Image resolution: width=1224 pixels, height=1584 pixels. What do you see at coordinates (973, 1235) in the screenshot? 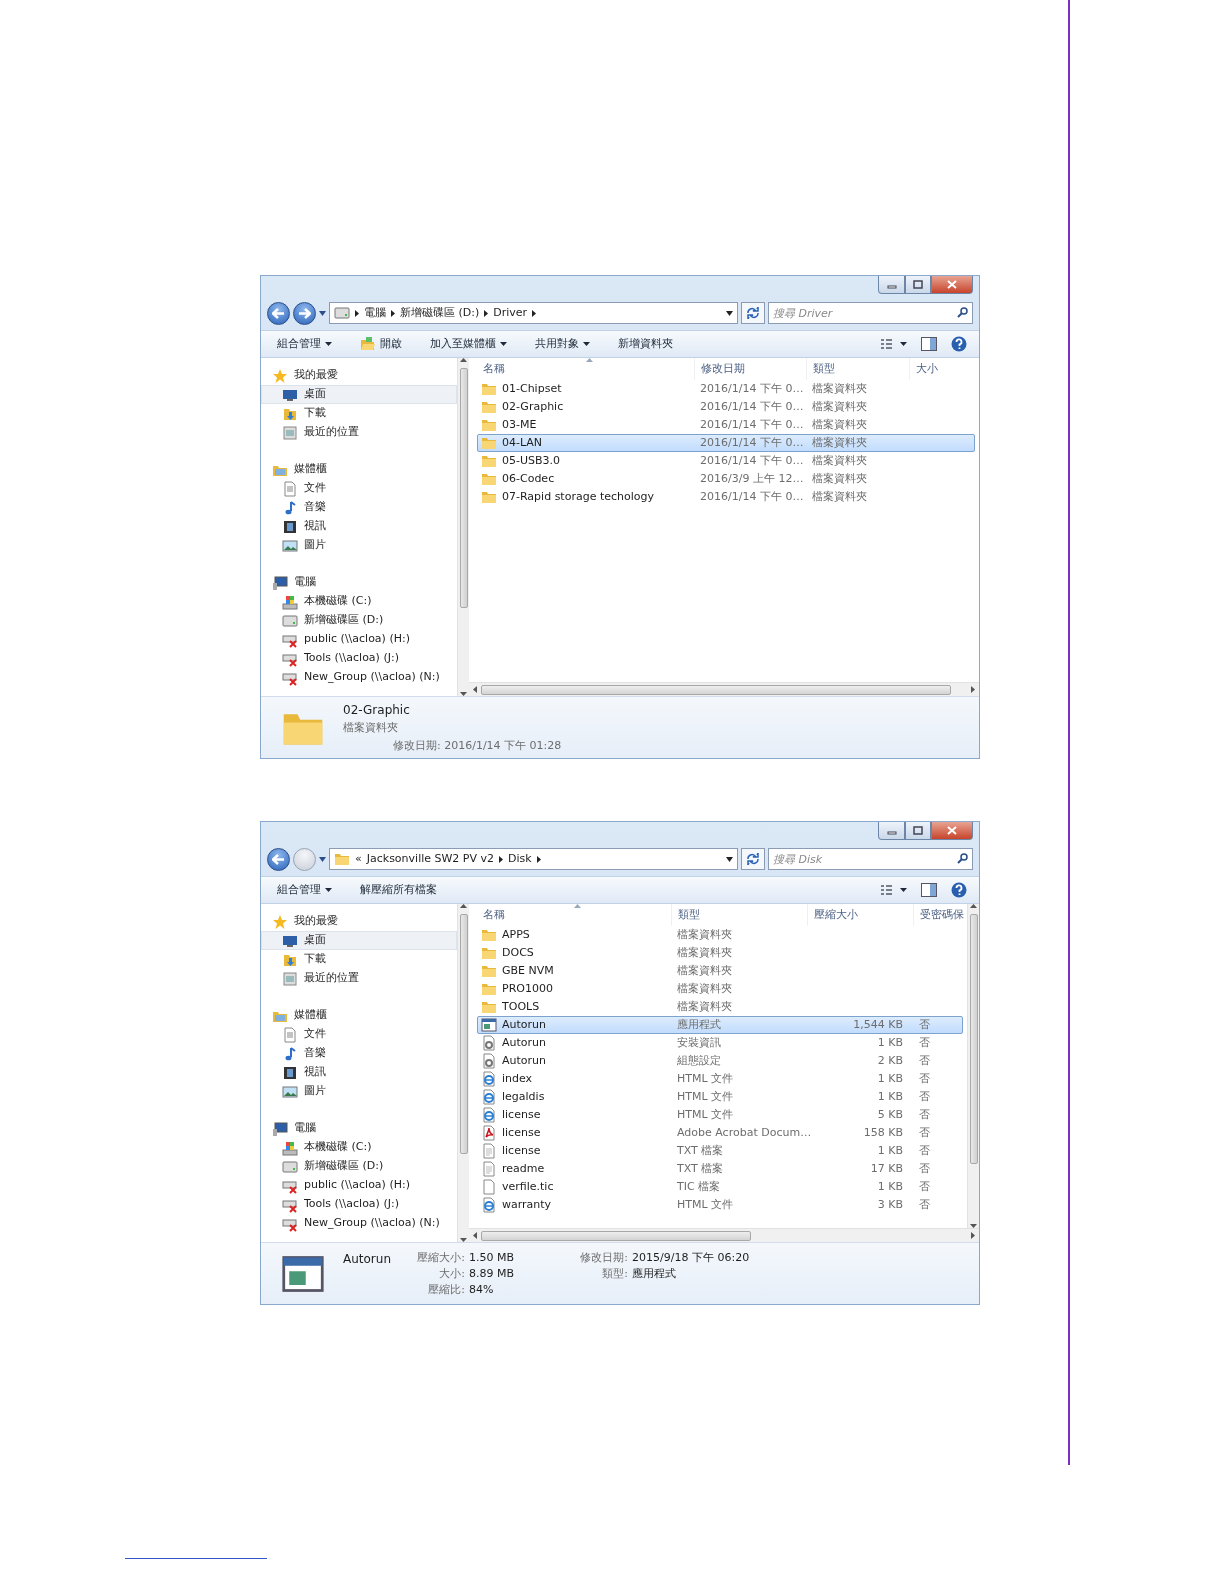
I see `scroll-right-icon` at bounding box center [973, 1235].